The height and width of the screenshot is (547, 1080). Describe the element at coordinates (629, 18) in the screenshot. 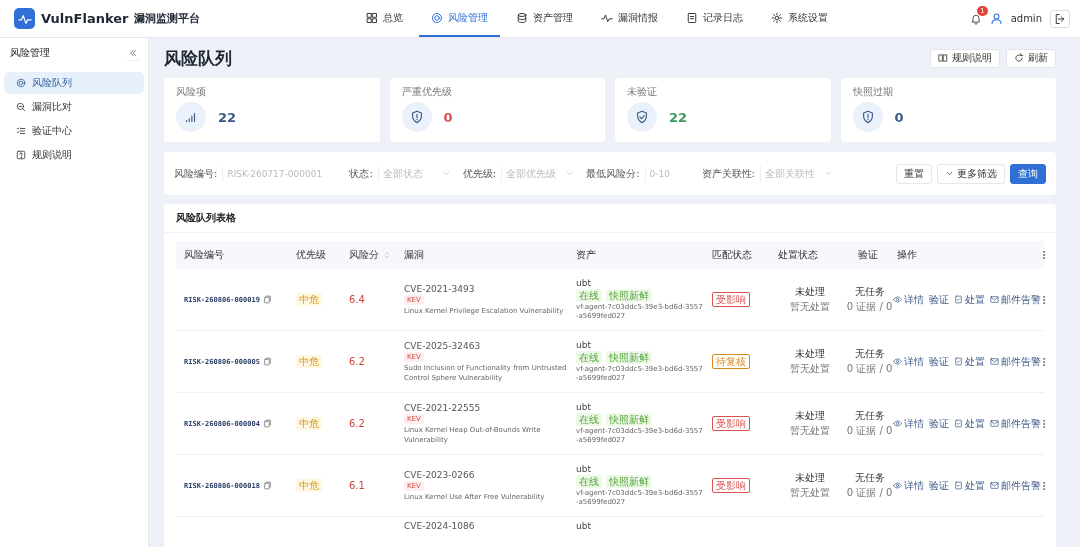

I see `nav-tab: 漏洞情报` at that location.